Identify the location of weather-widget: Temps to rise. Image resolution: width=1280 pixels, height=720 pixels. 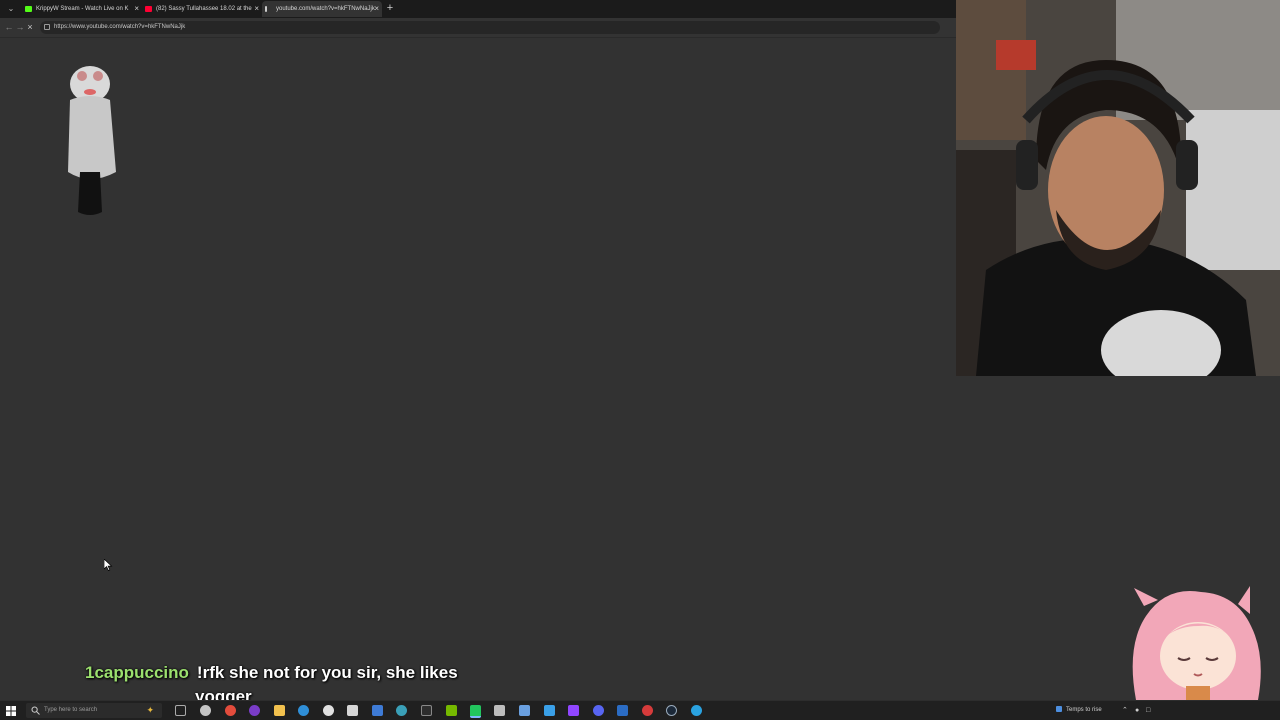
(1079, 710).